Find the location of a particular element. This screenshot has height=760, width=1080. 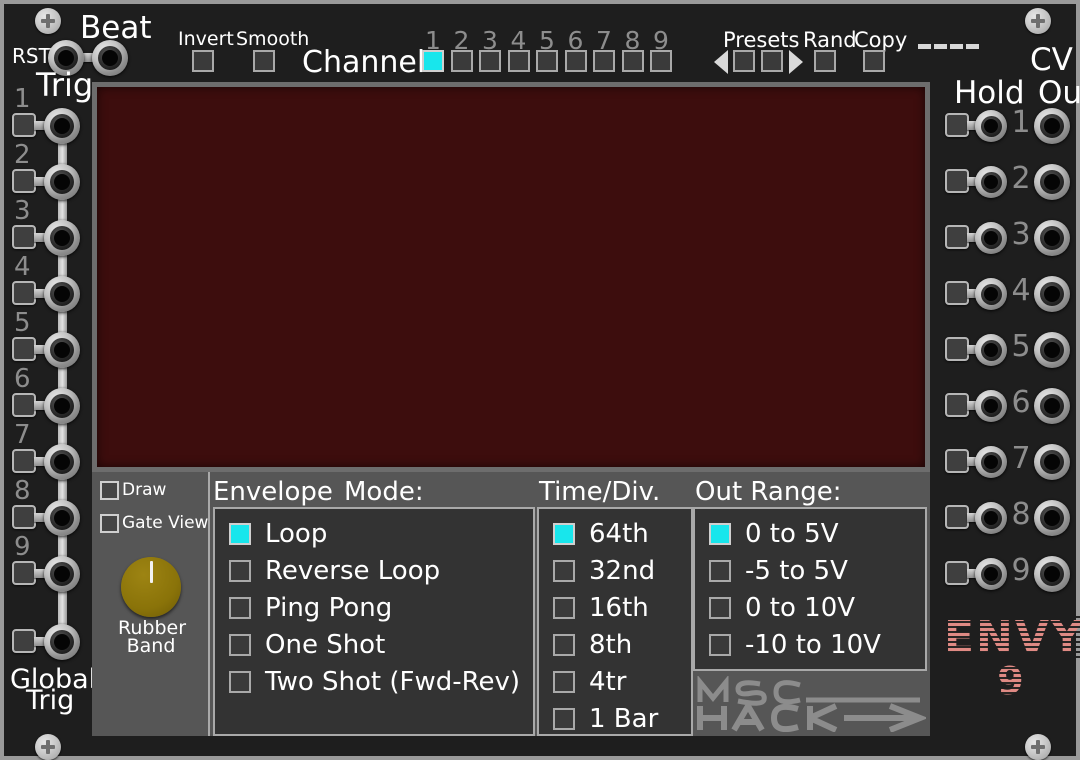

out-range-option: -5 to 5V is located at coordinates (778, 571).